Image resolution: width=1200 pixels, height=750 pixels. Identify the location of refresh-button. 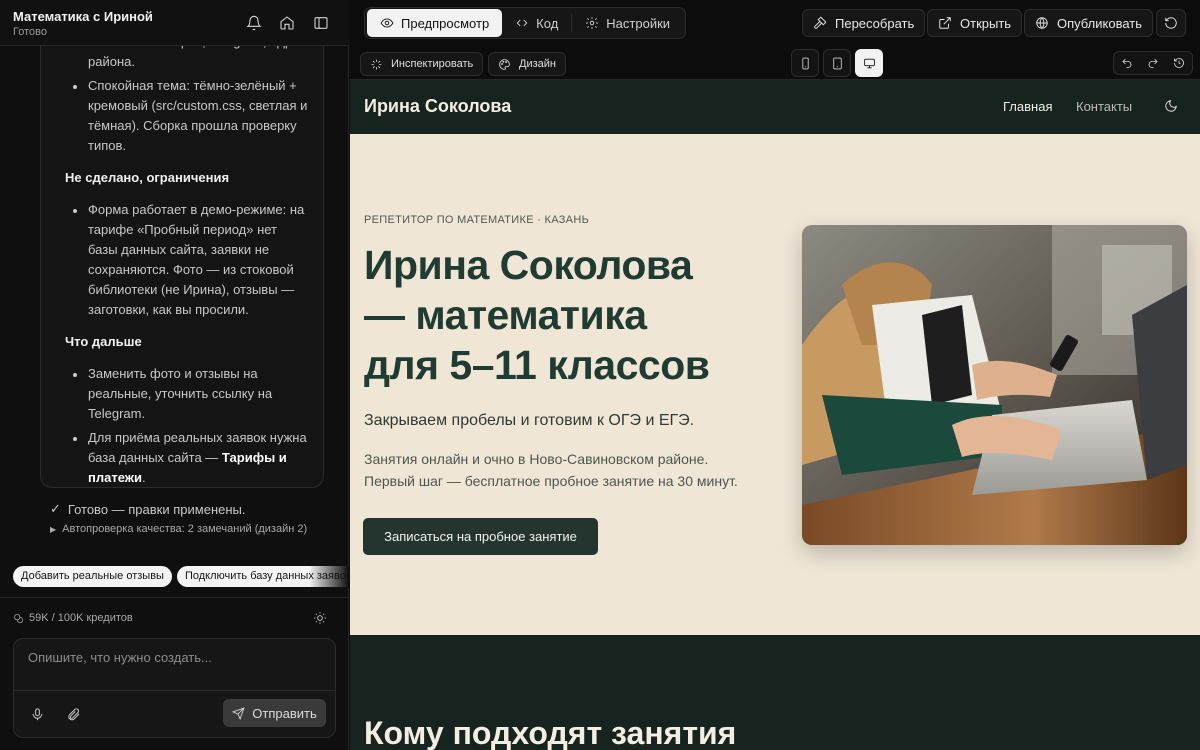
(1171, 23).